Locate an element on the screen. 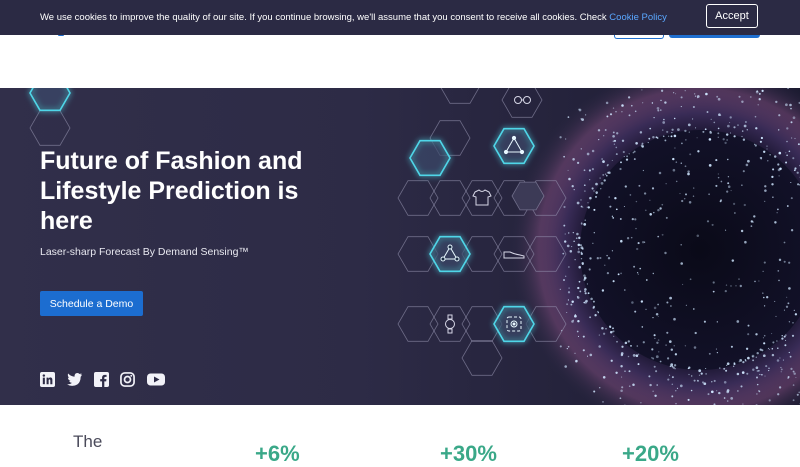 This screenshot has height=467, width=800. youtube-icon is located at coordinates (156, 379).